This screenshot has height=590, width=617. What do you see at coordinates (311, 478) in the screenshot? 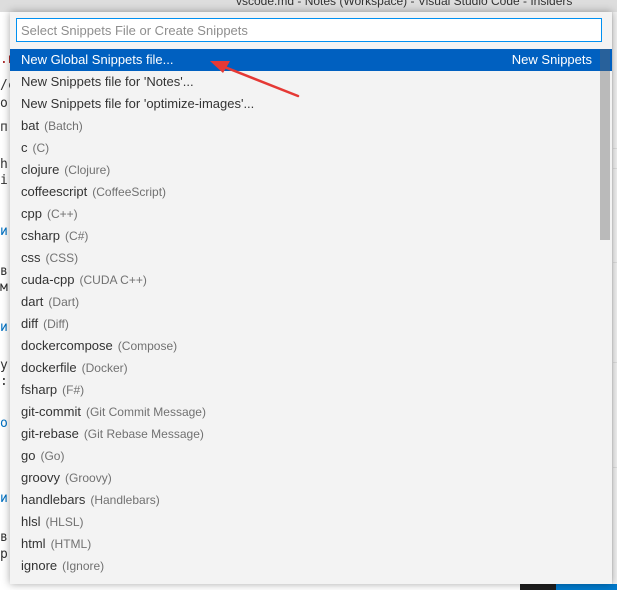
I see `snippets-list-item: groovy (Groovy)` at bounding box center [311, 478].